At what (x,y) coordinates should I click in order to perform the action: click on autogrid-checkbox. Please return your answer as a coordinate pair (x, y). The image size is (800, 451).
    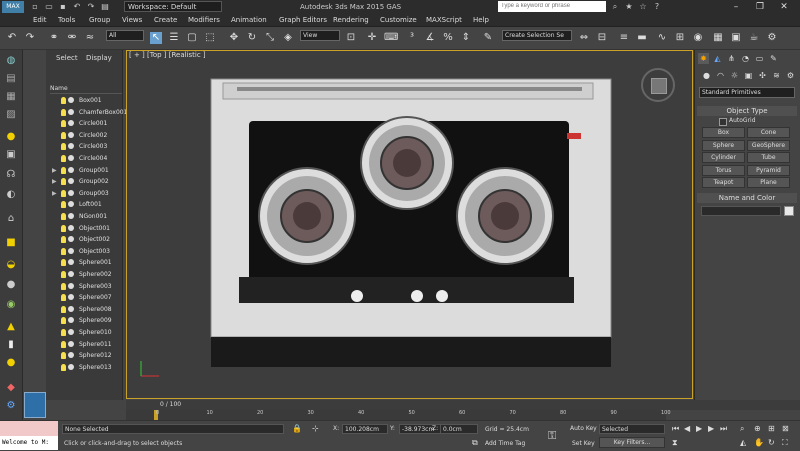
    Looking at the image, I should click on (723, 122).